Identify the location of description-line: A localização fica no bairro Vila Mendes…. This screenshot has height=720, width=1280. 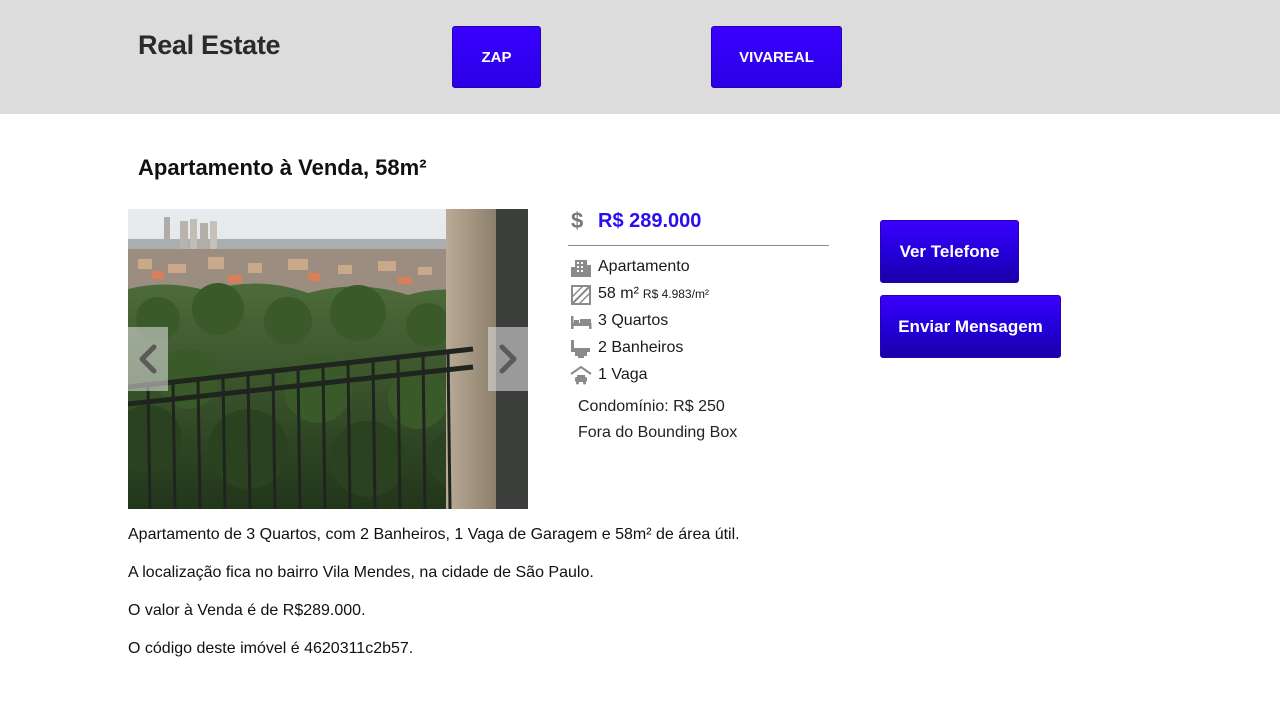
(361, 572).